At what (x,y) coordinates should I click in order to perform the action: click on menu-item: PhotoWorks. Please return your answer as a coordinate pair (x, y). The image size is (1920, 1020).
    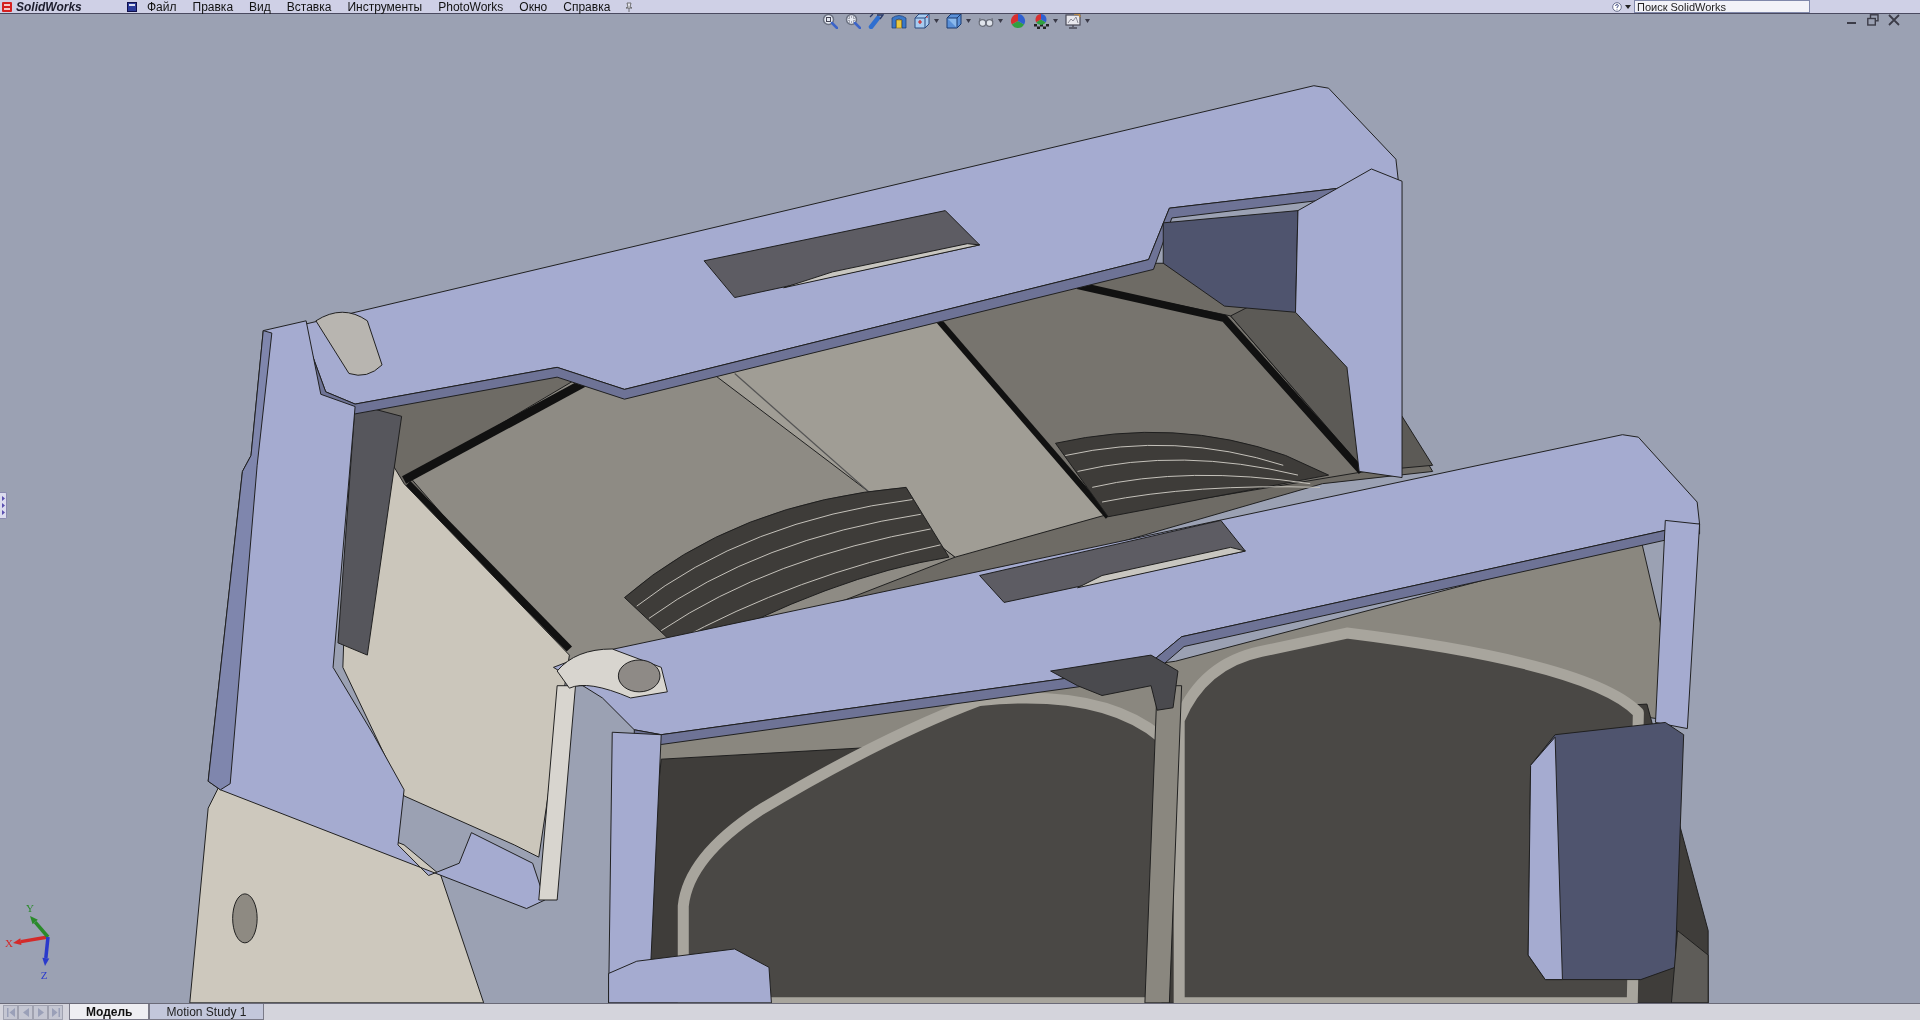
    Looking at the image, I should click on (471, 7).